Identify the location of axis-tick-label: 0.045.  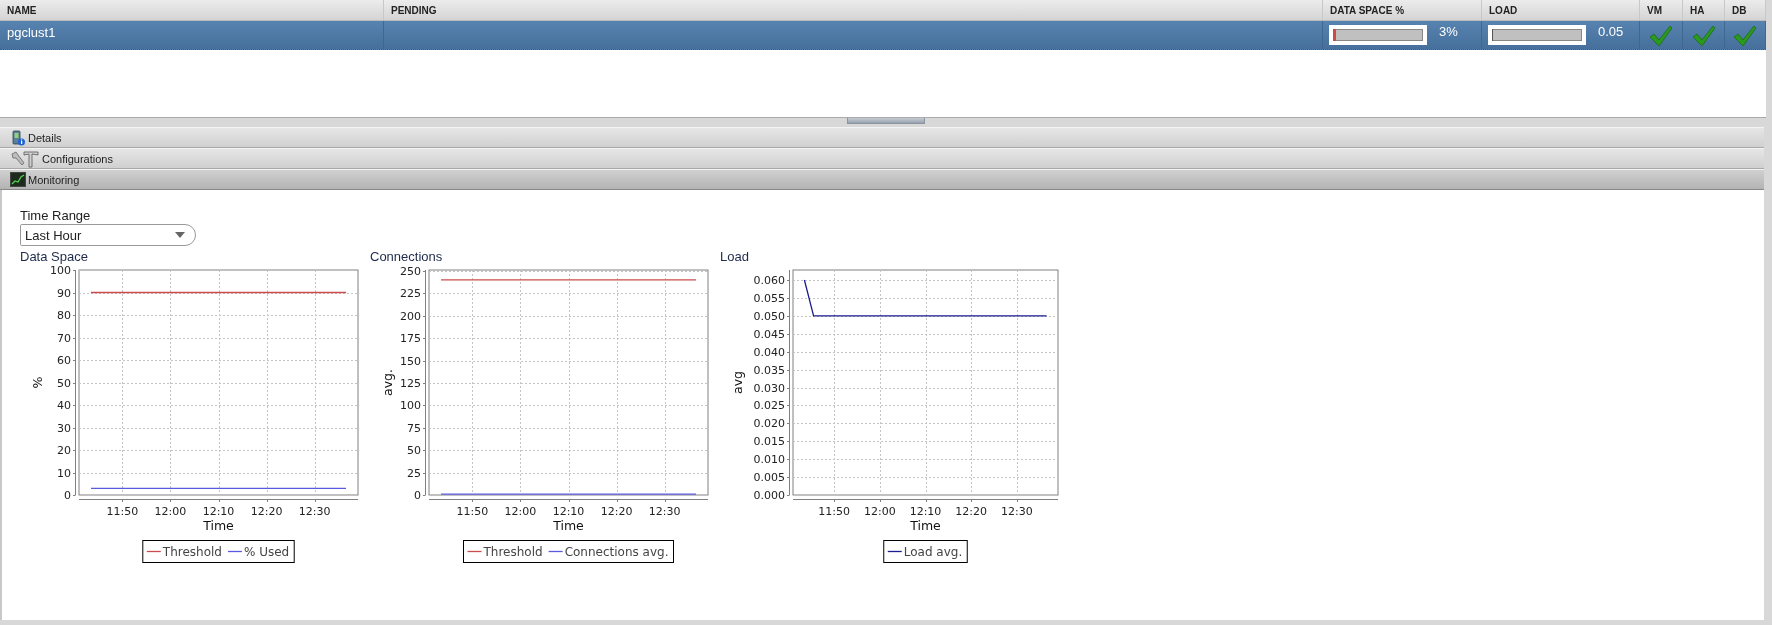
(769, 334).